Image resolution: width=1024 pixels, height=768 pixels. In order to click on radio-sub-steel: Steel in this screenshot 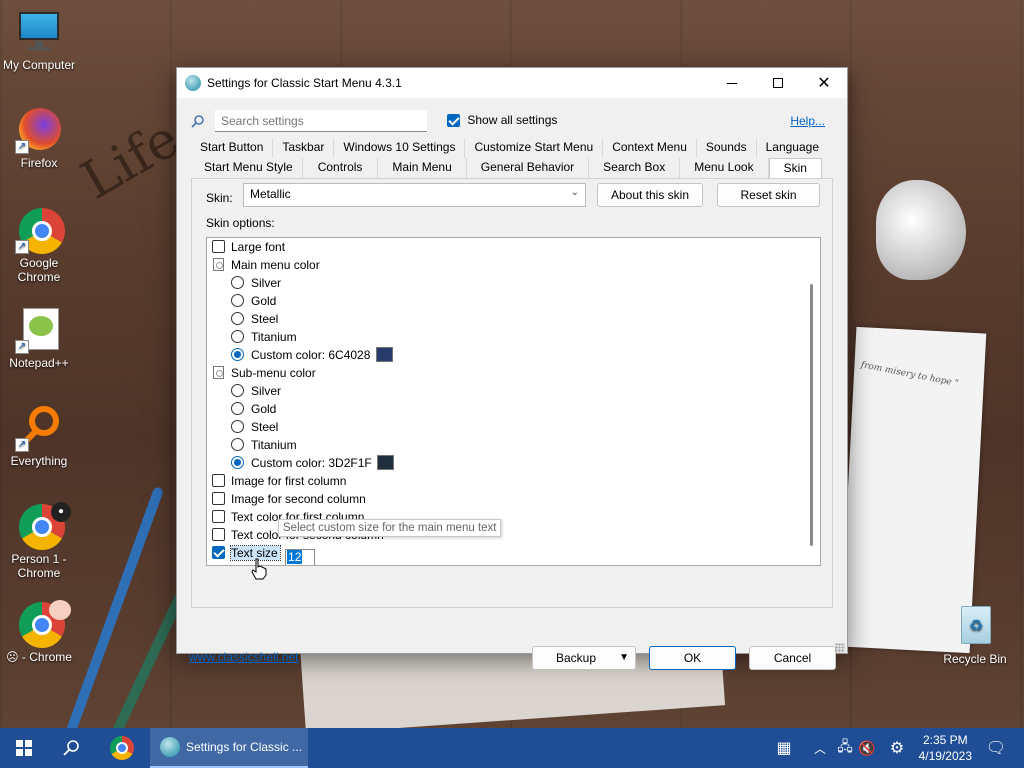, I will do `click(254, 427)`.